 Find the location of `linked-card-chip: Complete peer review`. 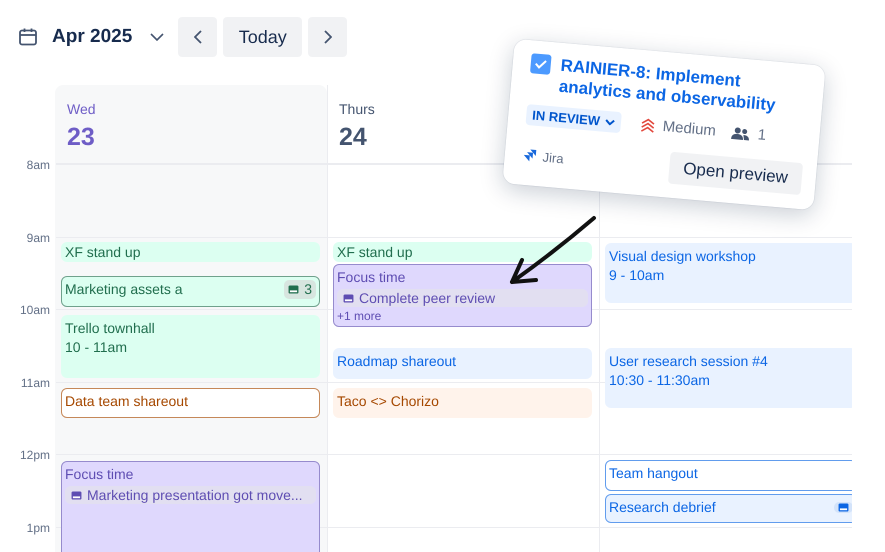

linked-card-chip: Complete peer review is located at coordinates (462, 298).